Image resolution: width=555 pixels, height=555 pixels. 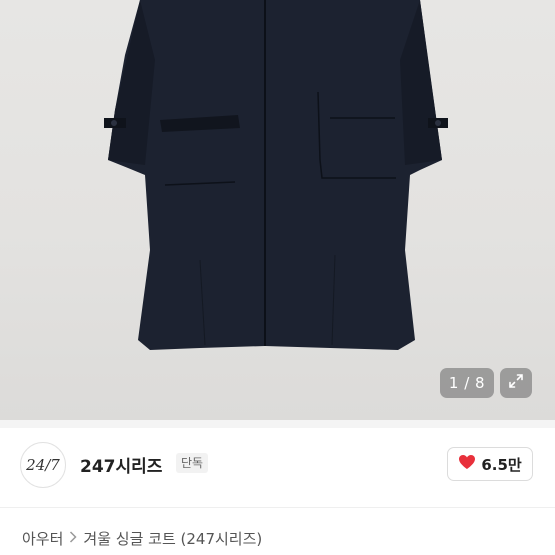 What do you see at coordinates (42, 538) in the screenshot?
I see `breadcrumb-category: 아우터` at bounding box center [42, 538].